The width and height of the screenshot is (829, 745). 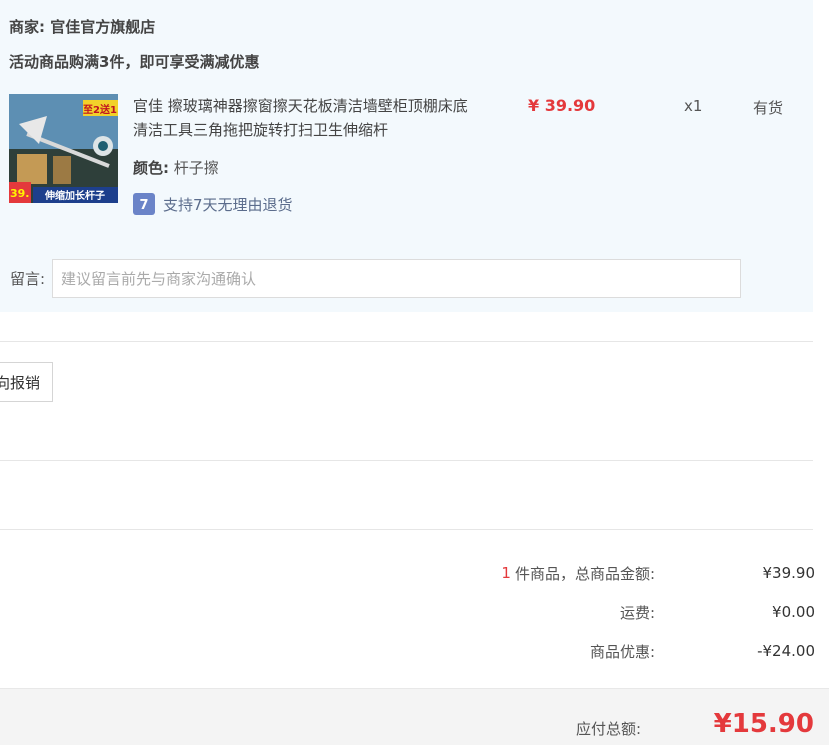 What do you see at coordinates (134, 62) in the screenshot?
I see `promo-text: 活动商品购满3件，即可享受满减优惠` at bounding box center [134, 62].